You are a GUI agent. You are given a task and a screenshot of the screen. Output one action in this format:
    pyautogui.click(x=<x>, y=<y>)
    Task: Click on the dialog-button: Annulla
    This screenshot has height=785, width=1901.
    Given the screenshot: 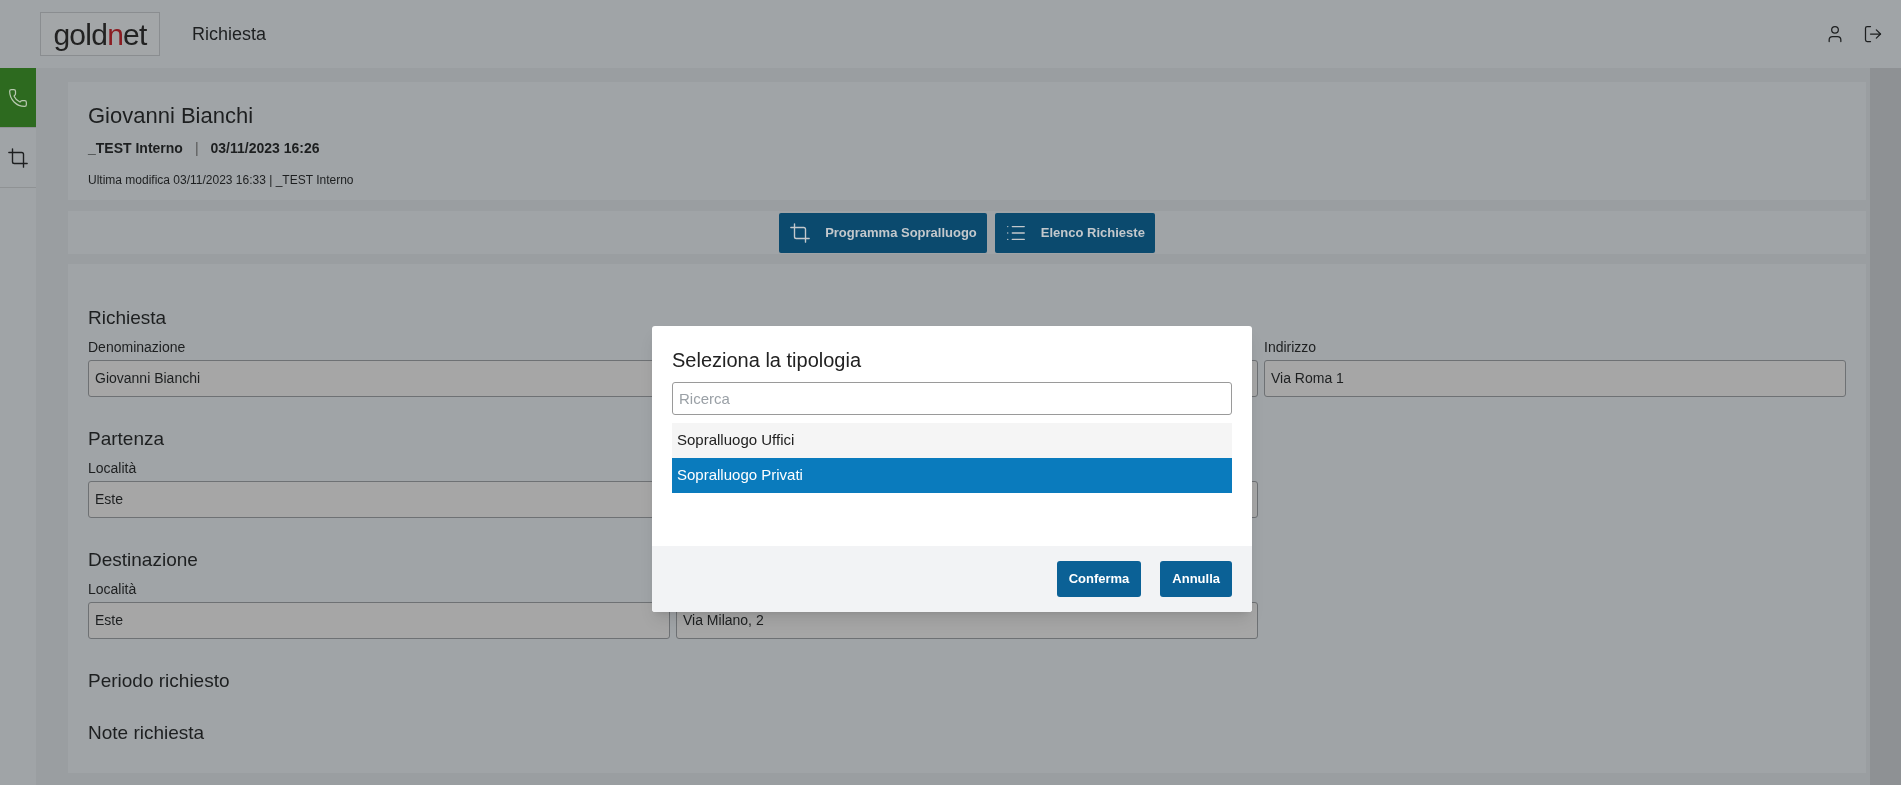 What is the action you would take?
    pyautogui.click(x=1196, y=579)
    